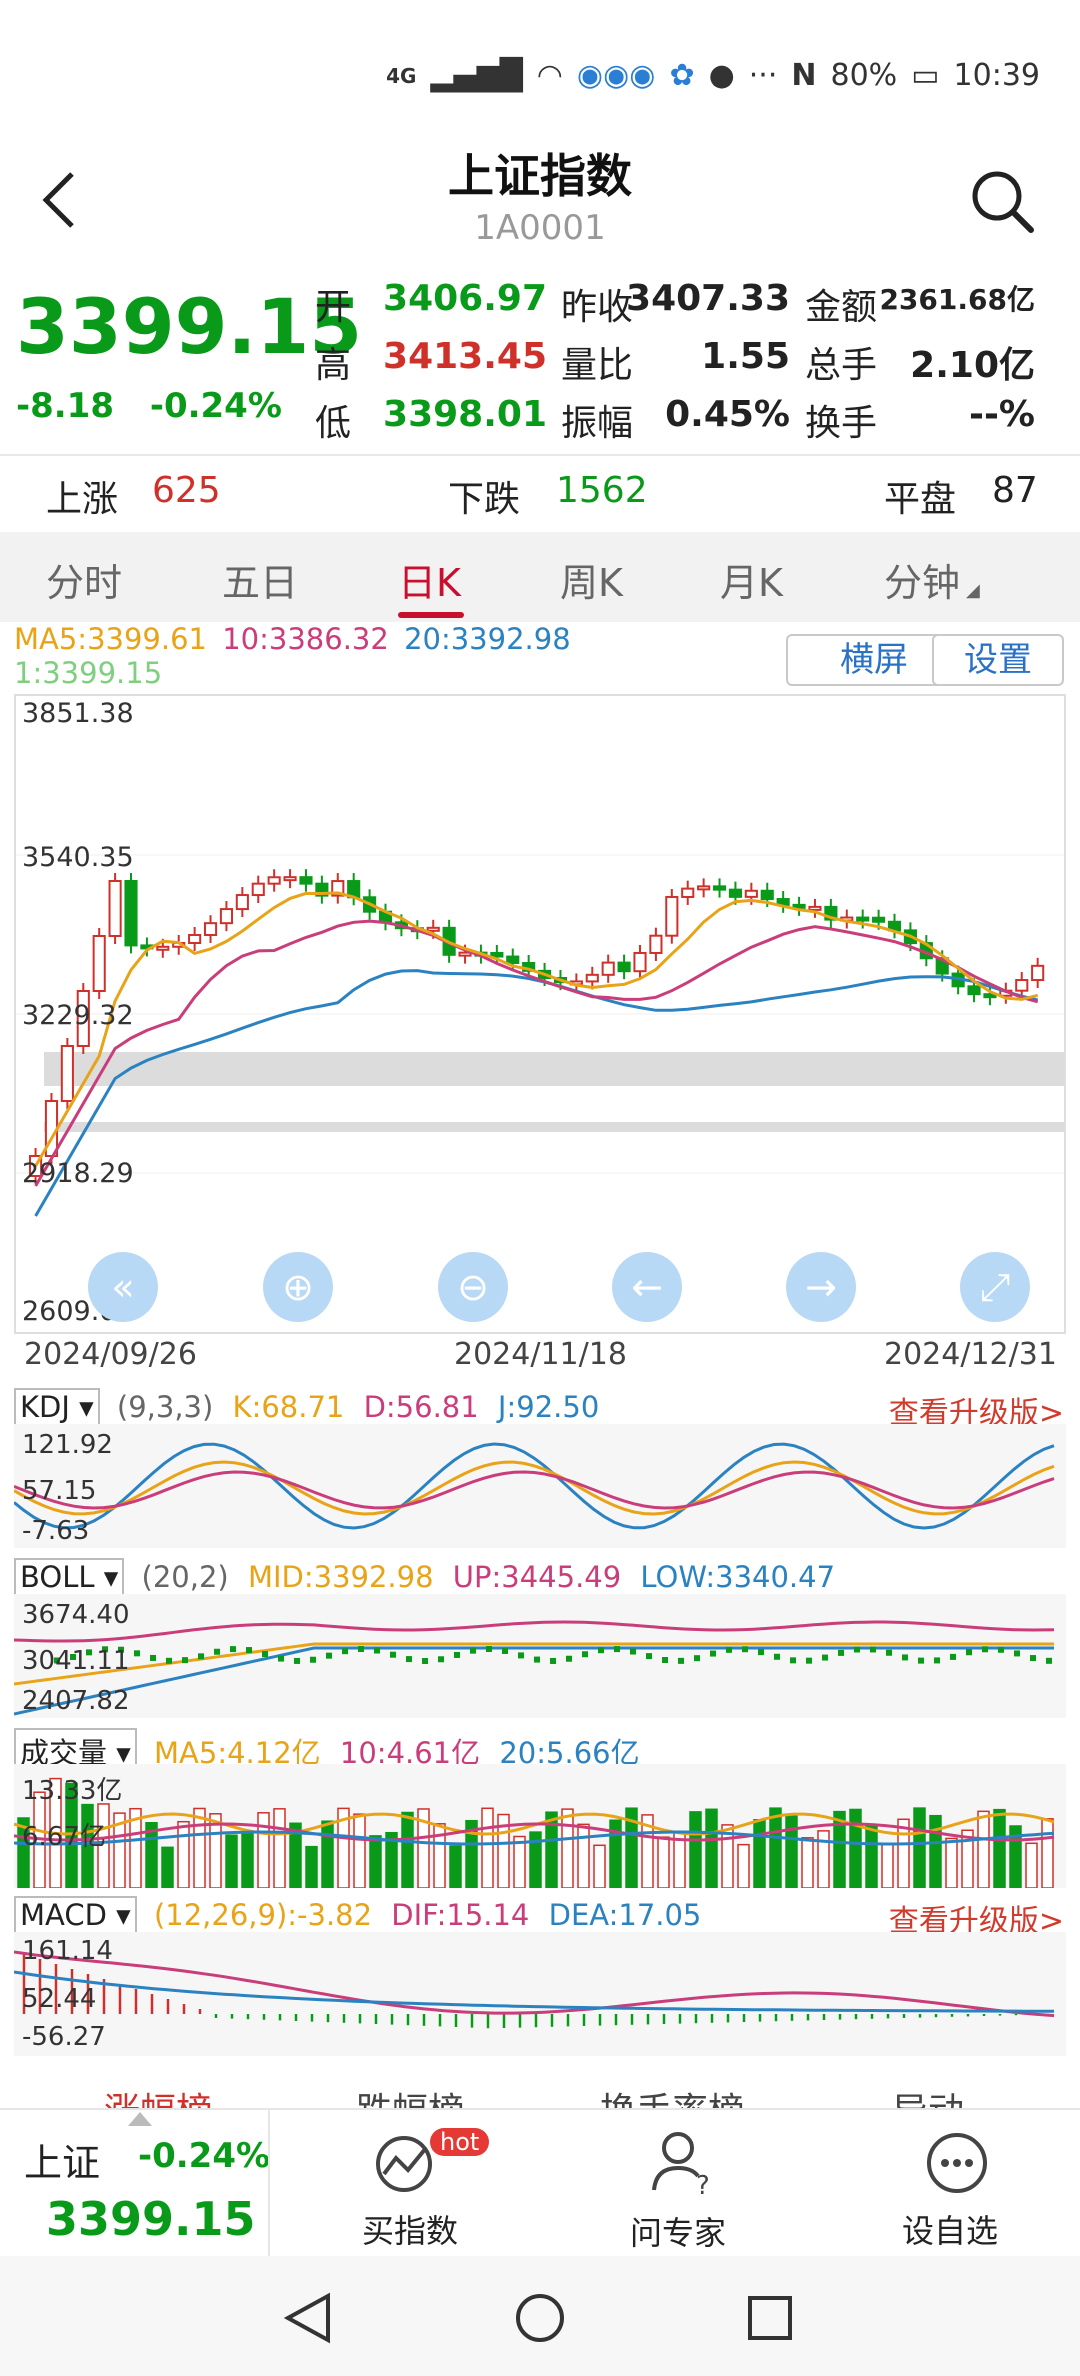 The height and width of the screenshot is (2376, 1080). I want to click on boll-y-mid: 3041.11, so click(76, 1661).